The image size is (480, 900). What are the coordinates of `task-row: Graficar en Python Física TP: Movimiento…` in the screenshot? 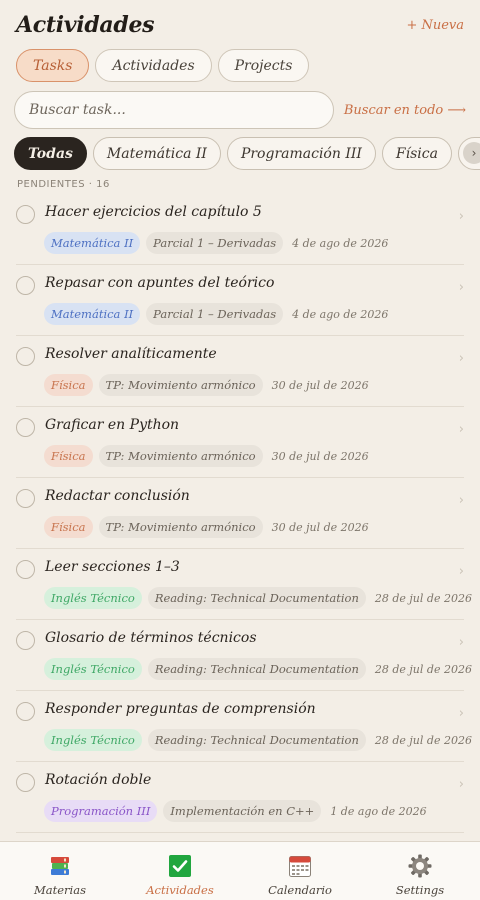 It's located at (240, 442).